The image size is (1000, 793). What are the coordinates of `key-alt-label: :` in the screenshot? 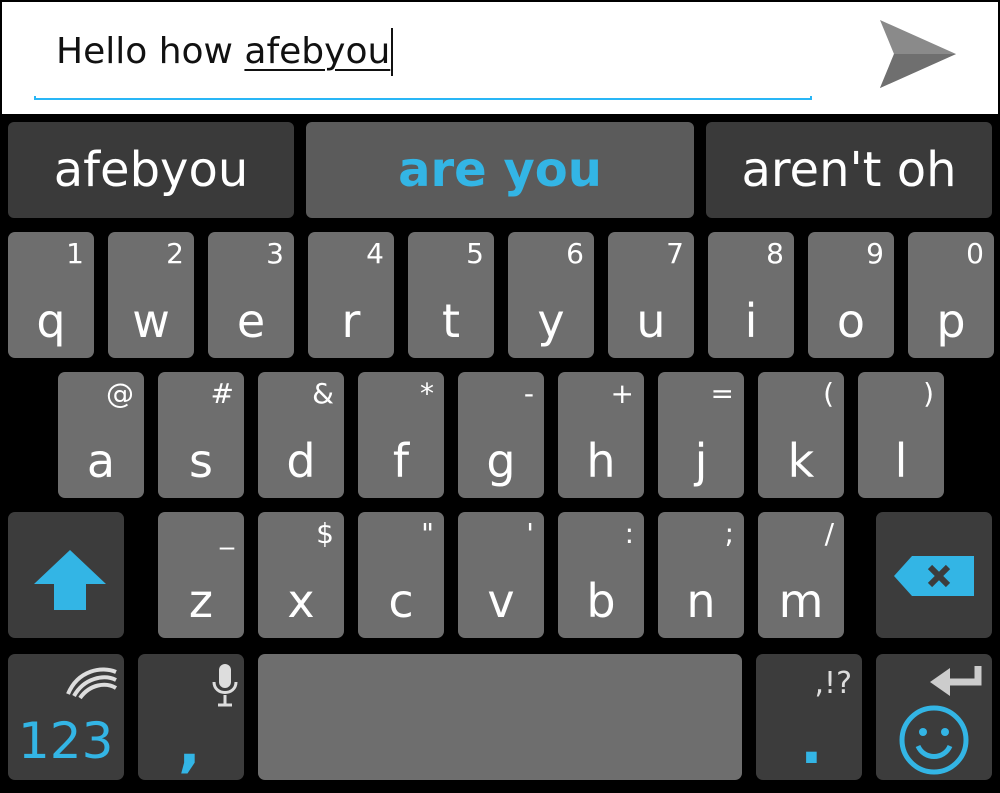 It's located at (629, 533).